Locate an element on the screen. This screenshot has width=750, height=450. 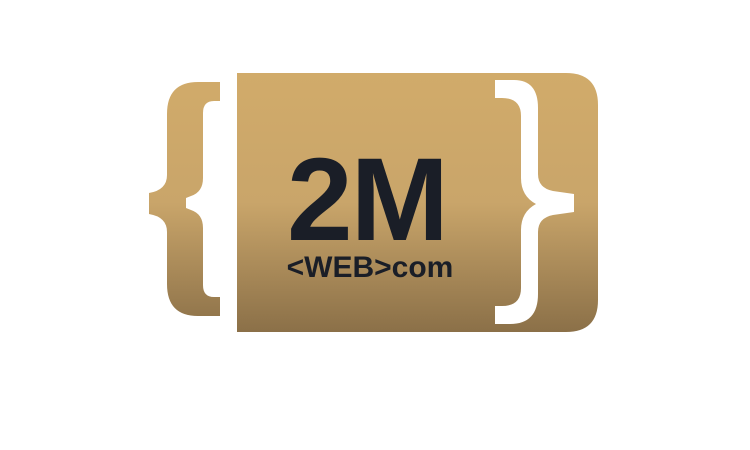
logo-main-text: 2M is located at coordinates (367, 200).